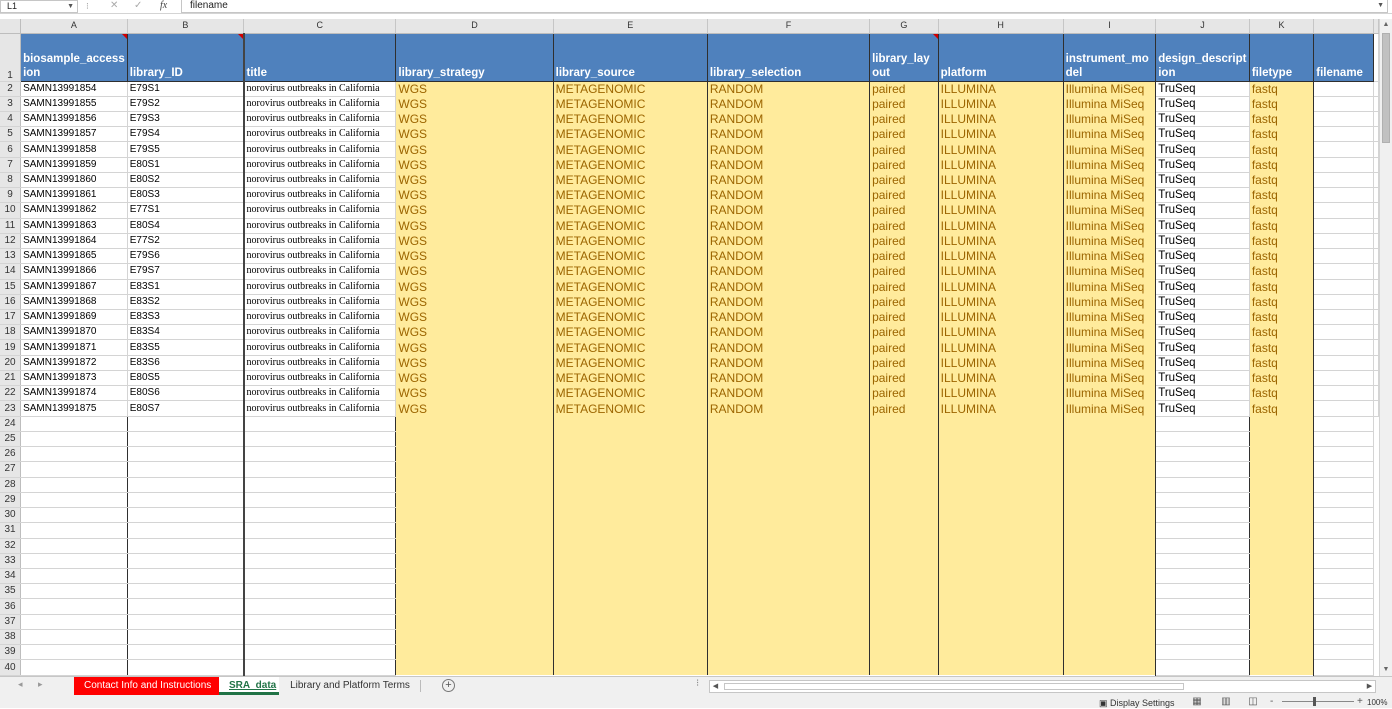  Describe the element at coordinates (186, 287) in the screenshot. I see `cell-lib: E83S1` at that location.